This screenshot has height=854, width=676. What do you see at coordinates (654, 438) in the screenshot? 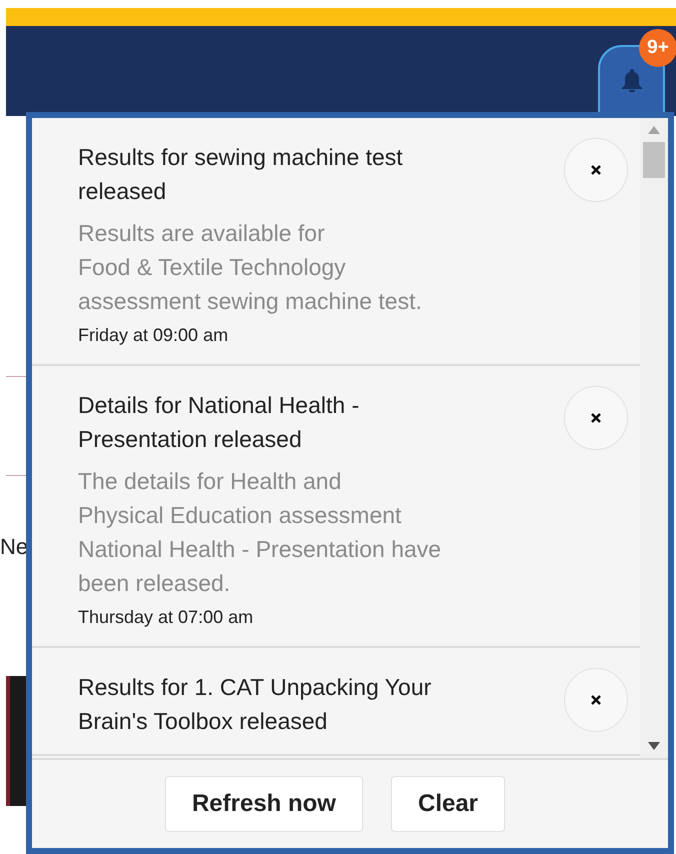
I see `scrollbar` at bounding box center [654, 438].